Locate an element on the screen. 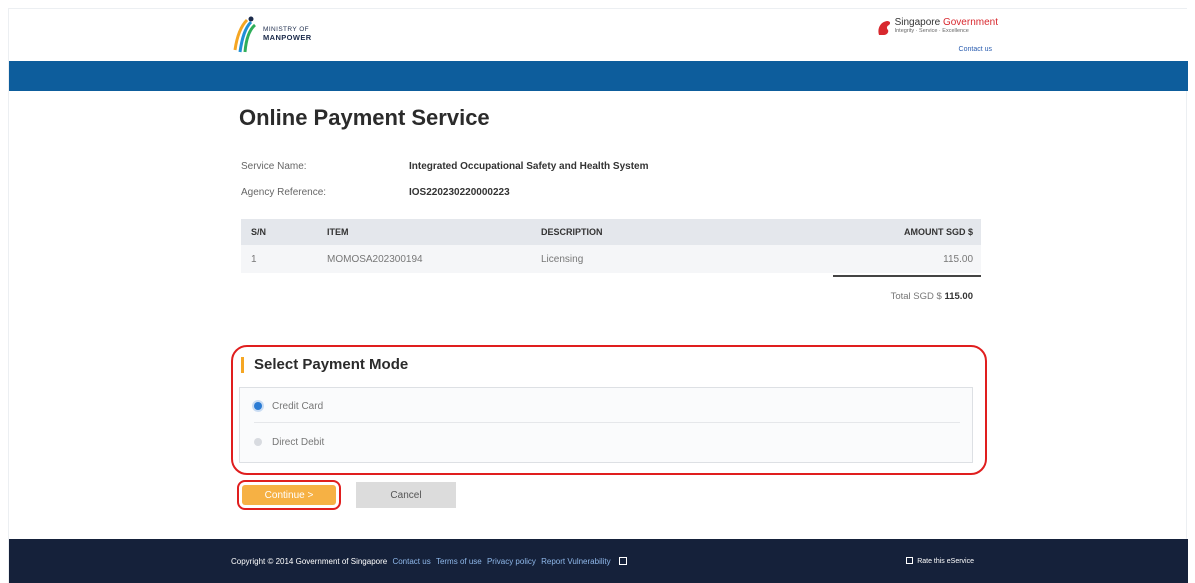 Image resolution: width=1195 pixels, height=583 pixels. copyright-text: Copyright © 2014 Government of Singapore is located at coordinates (309, 561).